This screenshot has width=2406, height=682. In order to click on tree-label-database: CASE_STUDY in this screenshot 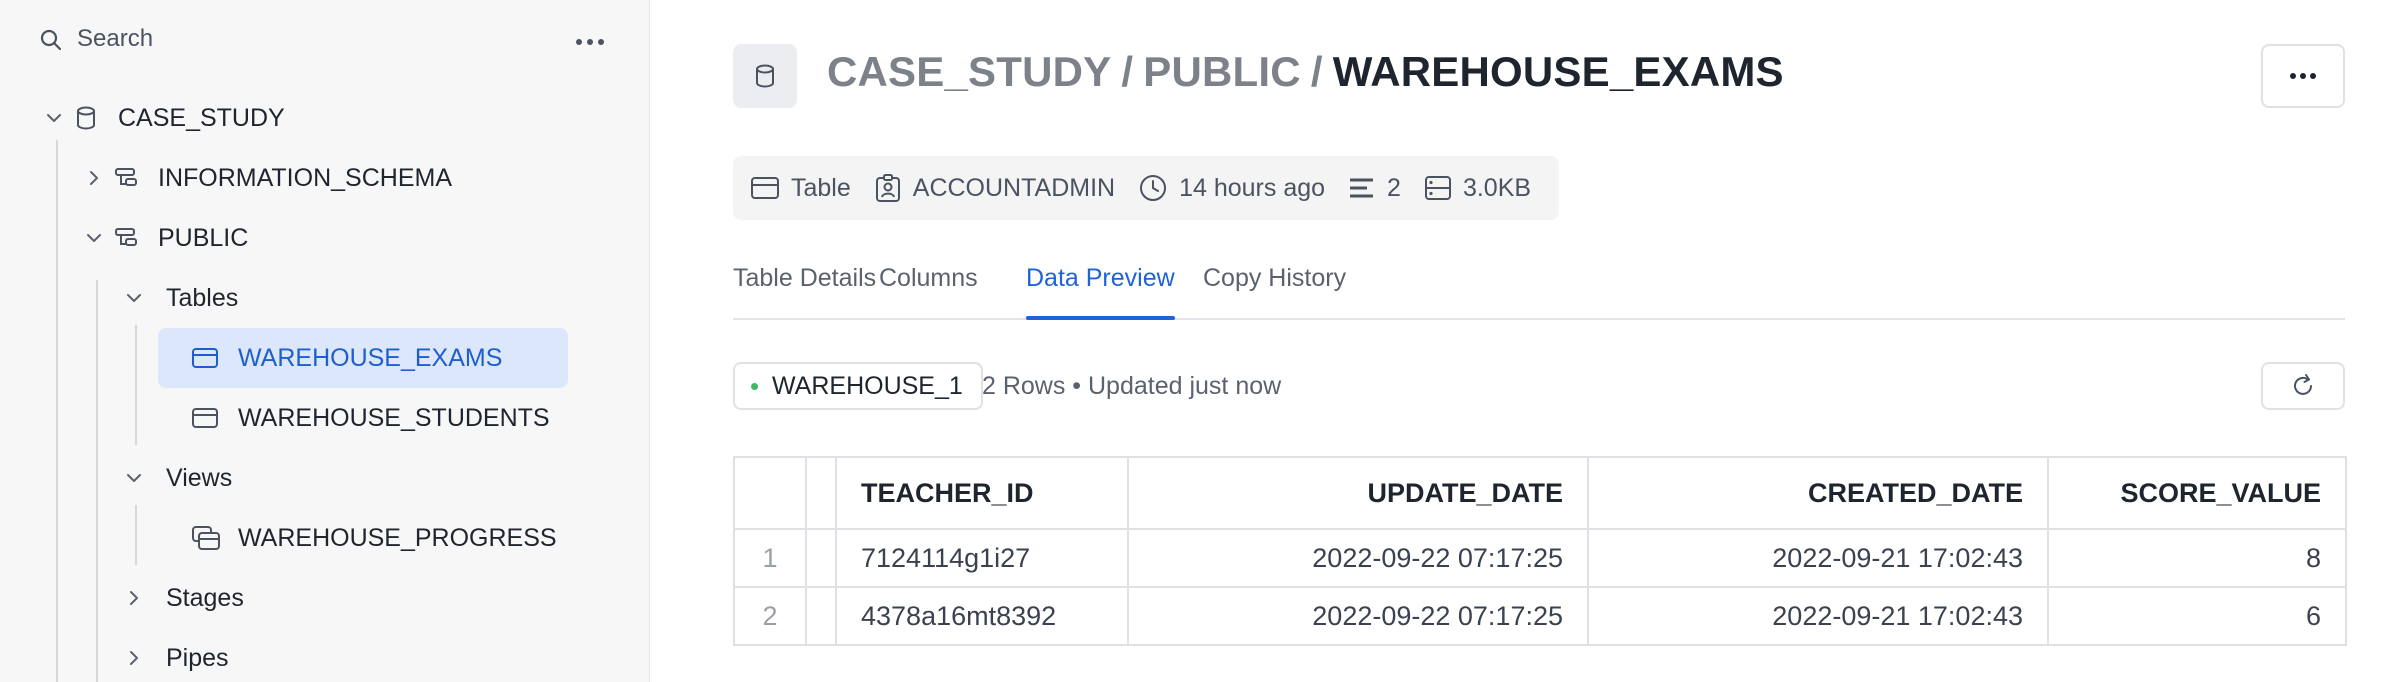, I will do `click(201, 117)`.